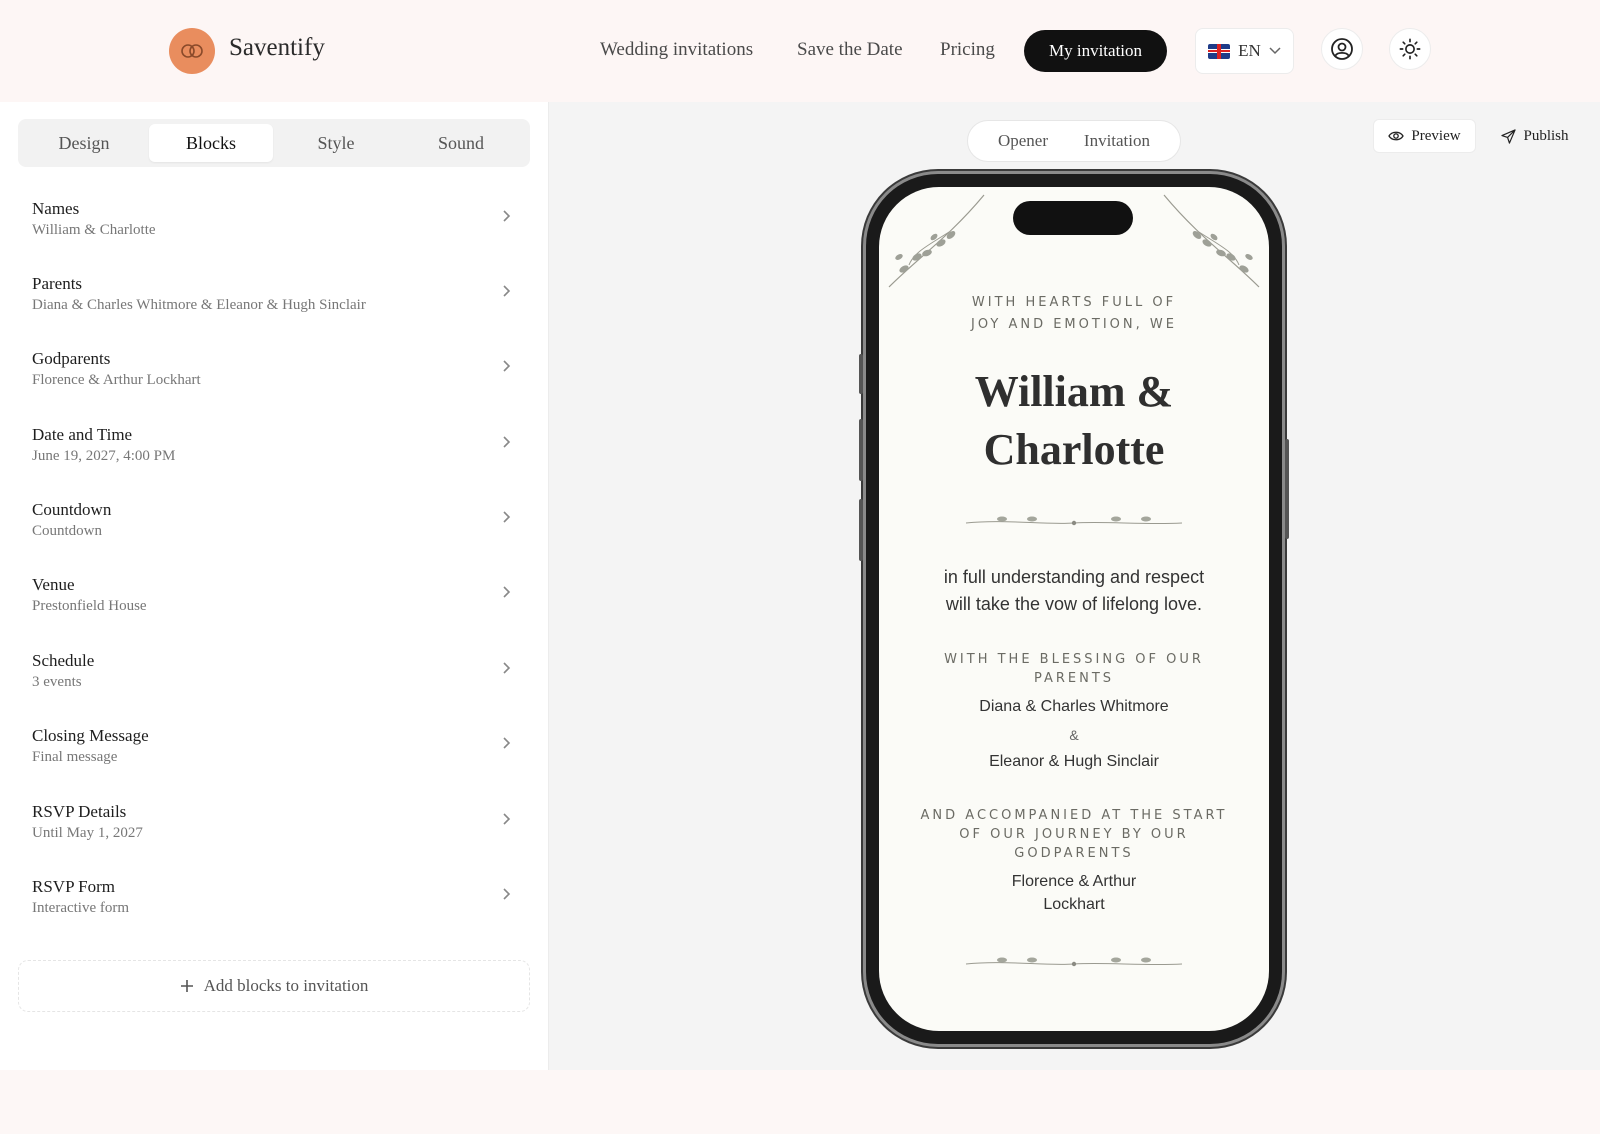 Image resolution: width=1600 pixels, height=1134 pixels. Describe the element at coordinates (850, 50) in the screenshot. I see `nav-save-the-date: Save the Date` at that location.